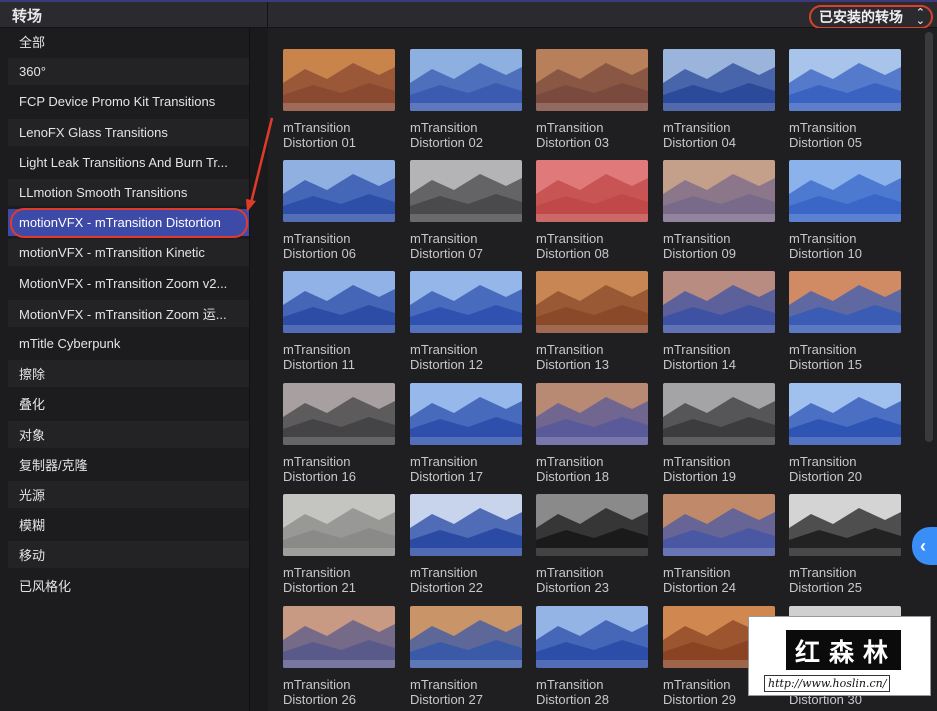 This screenshot has height=711, width=937. What do you see at coordinates (592, 99) in the screenshot?
I see `transition-thumbnail: mTransition Distortion 03` at bounding box center [592, 99].